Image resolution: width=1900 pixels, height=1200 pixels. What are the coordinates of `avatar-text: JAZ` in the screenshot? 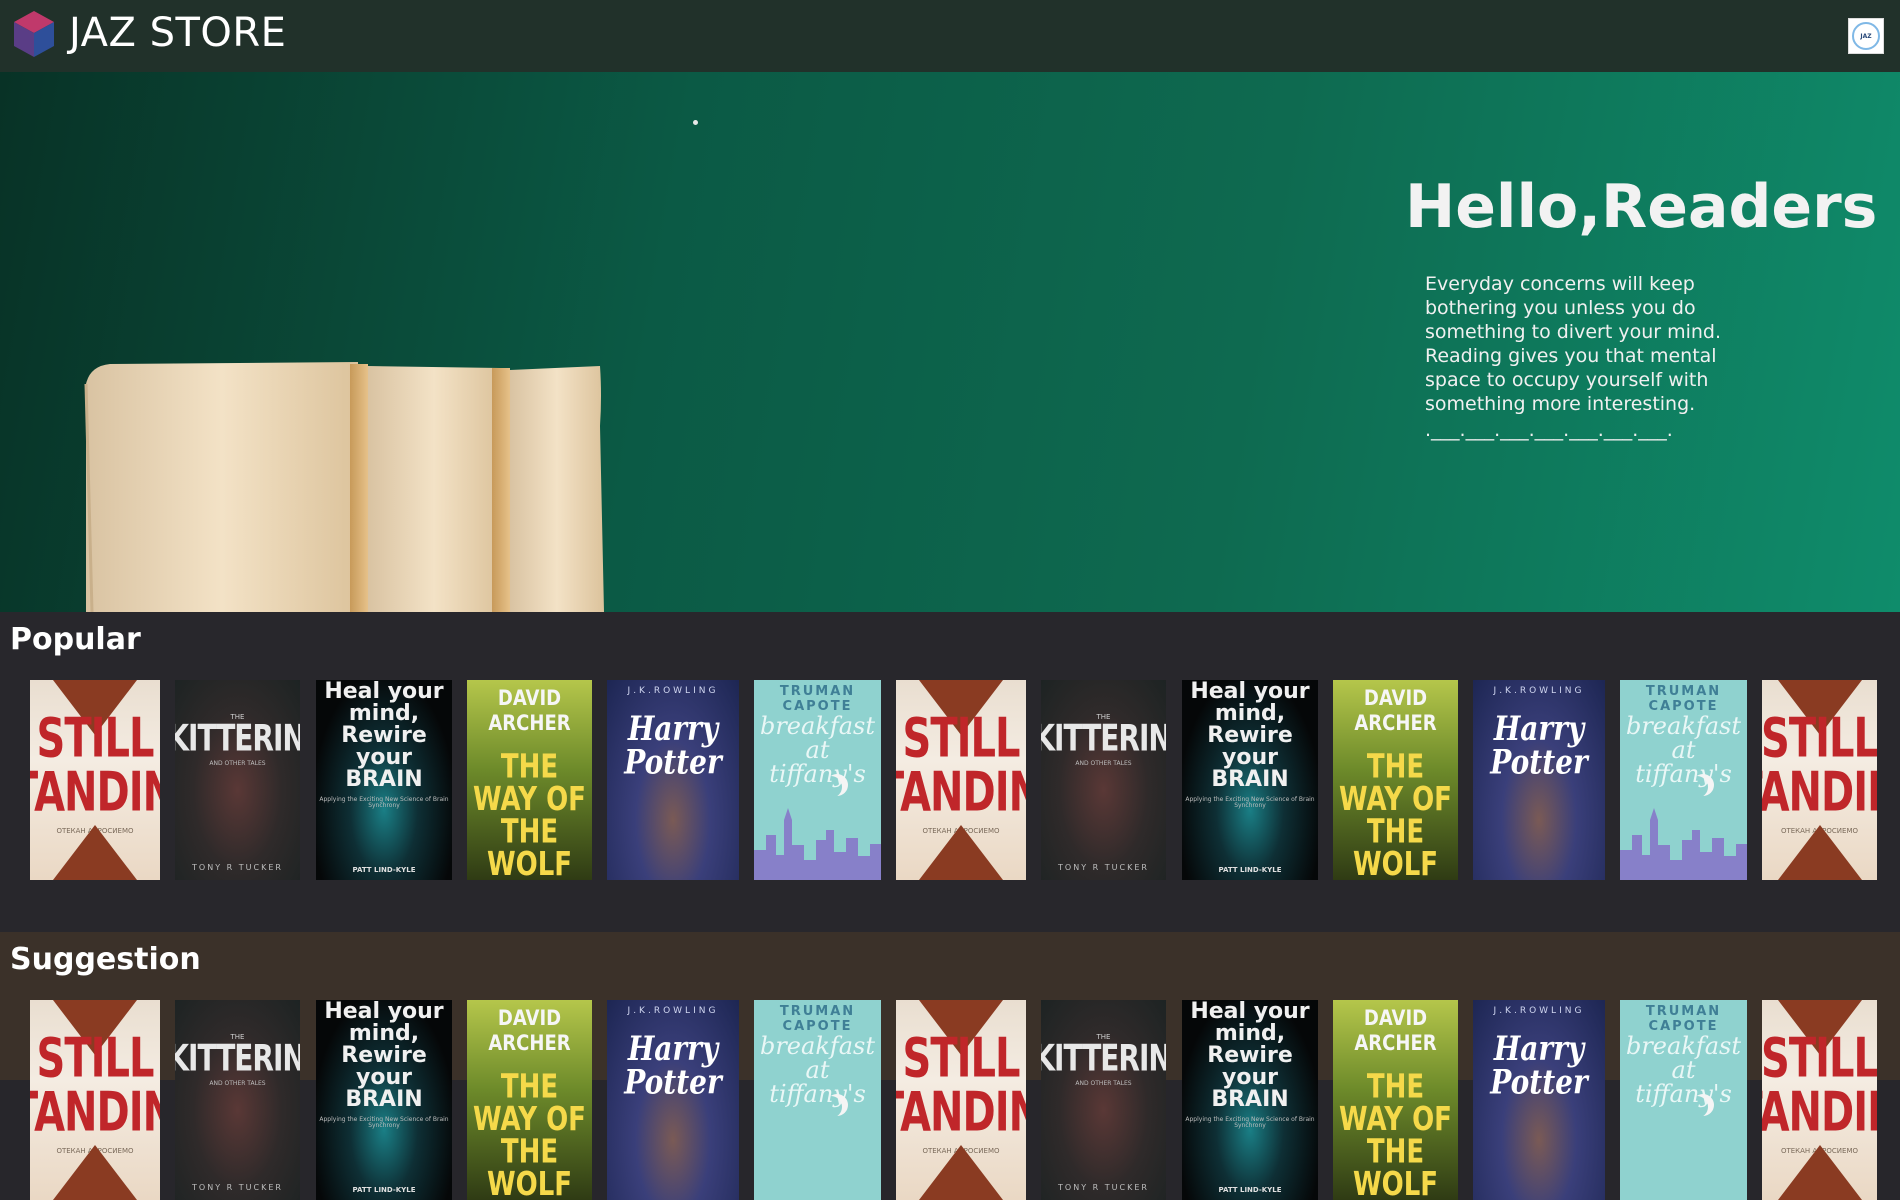 It's located at (1866, 36).